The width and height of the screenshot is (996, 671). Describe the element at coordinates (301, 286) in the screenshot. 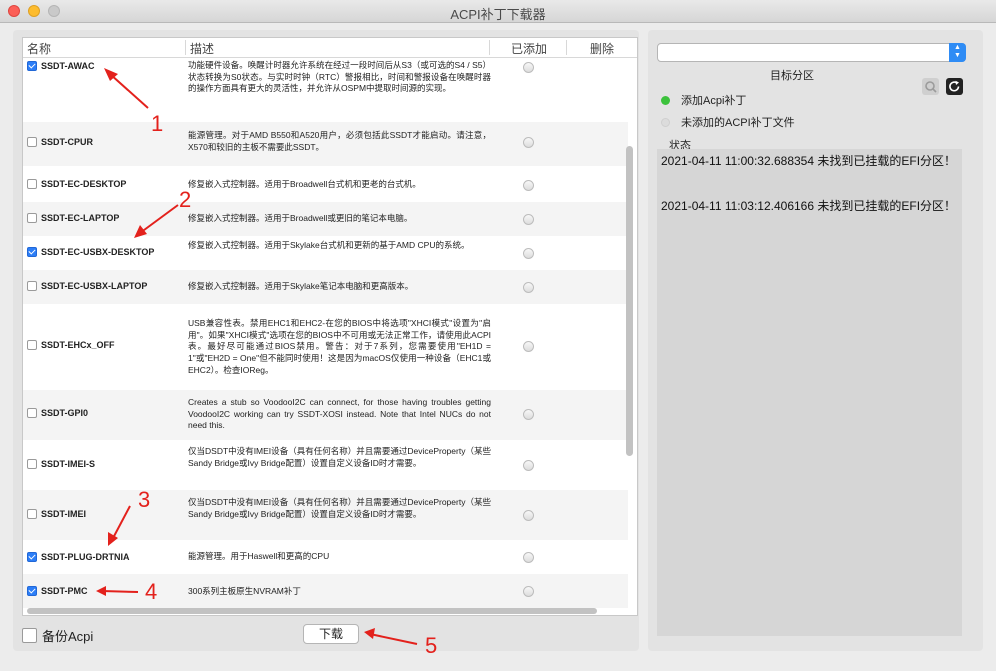

I see `patch-description: 修复嵌入式控制器。适用于Skylake笔记本电脑和更高版本。` at that location.